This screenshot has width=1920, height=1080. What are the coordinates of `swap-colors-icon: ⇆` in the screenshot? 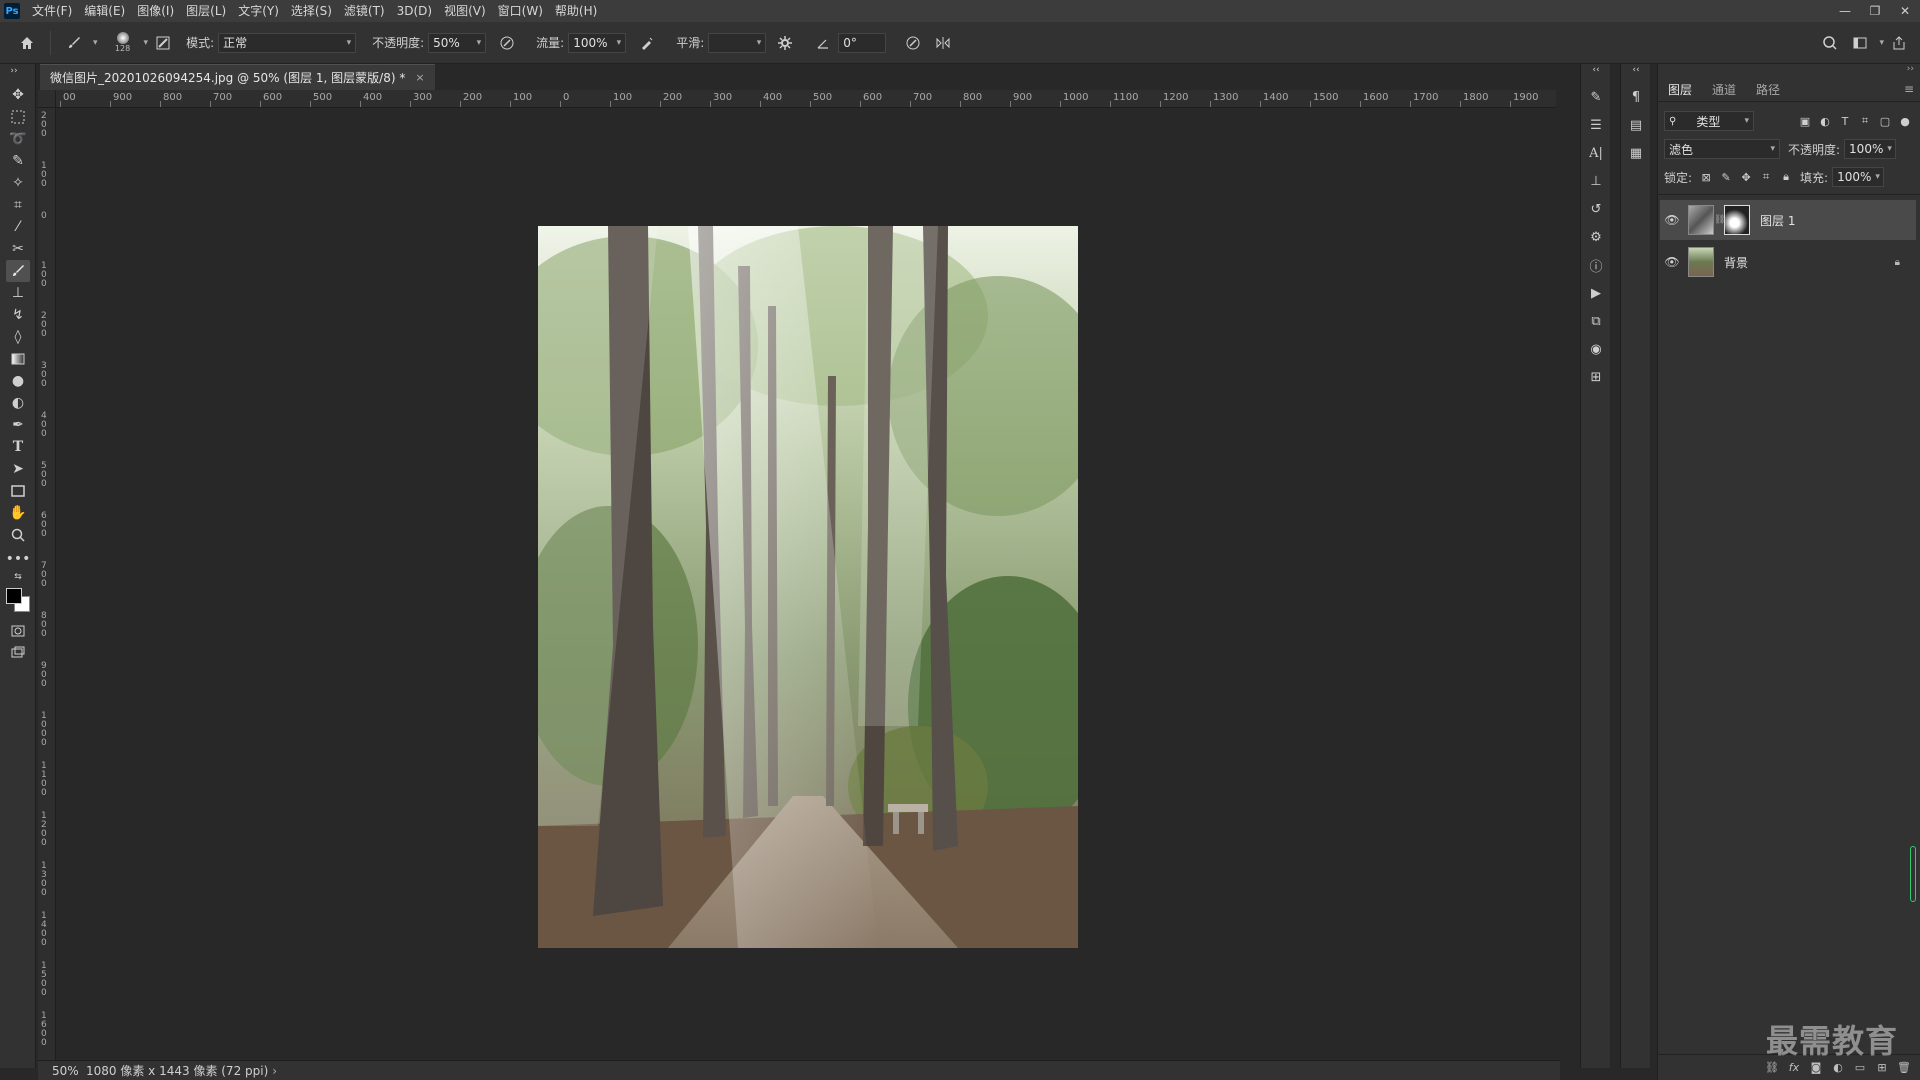 It's located at (18, 577).